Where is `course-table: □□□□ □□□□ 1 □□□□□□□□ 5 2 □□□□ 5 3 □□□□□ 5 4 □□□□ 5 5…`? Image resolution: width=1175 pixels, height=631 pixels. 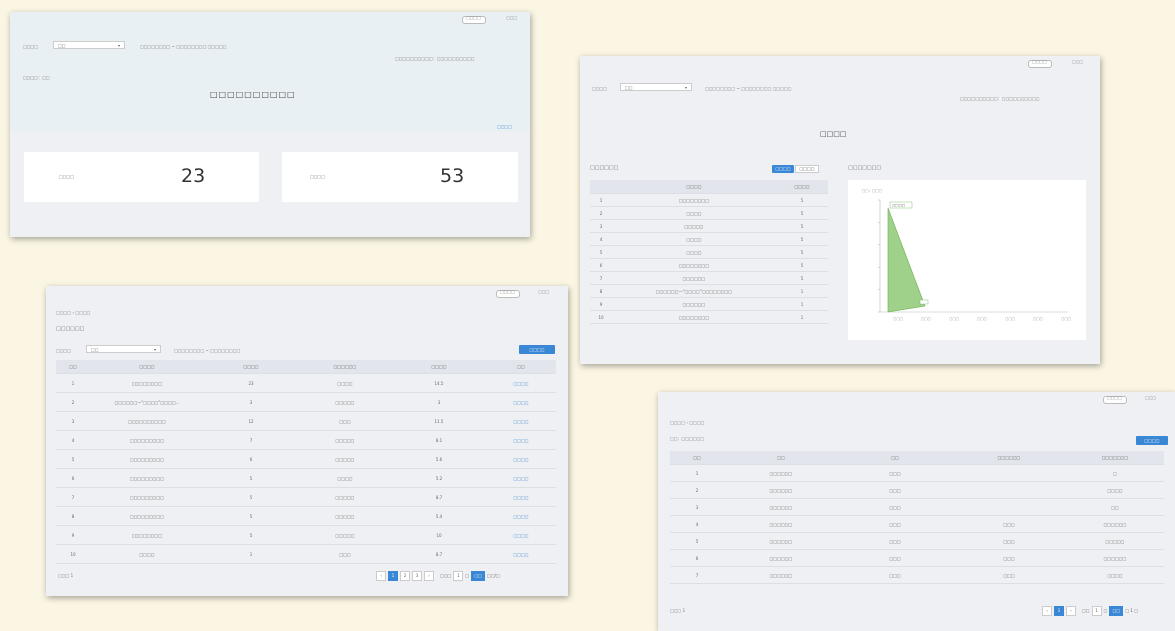 course-table: □□□□ □□□□ 1 □□□□□□□□ 5 2 □□□□ 5 3 □□□□□ 5 4 □□□□ 5 5… is located at coordinates (709, 252).